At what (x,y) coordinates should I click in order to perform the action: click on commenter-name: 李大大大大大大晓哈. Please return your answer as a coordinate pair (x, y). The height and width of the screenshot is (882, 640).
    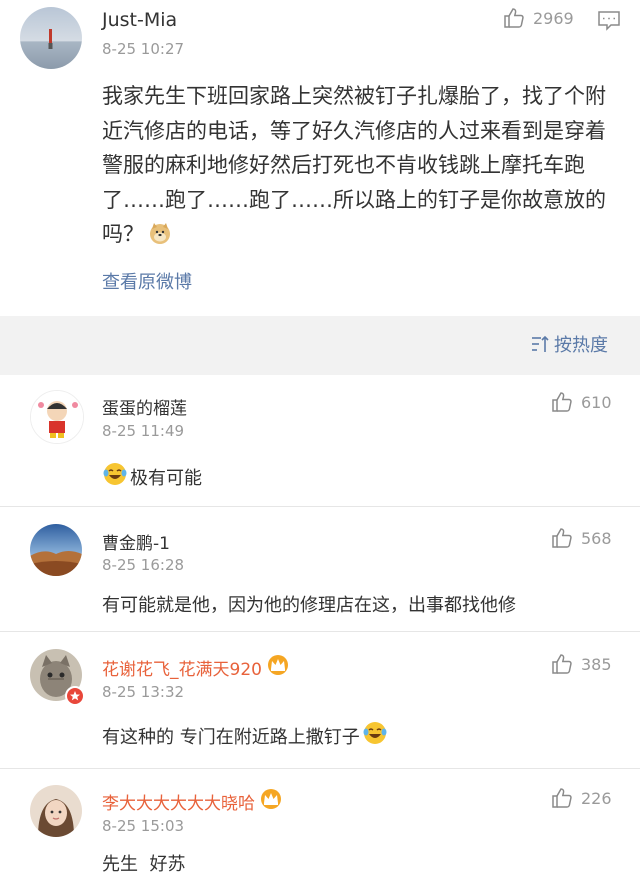
    Looking at the image, I should click on (192, 801).